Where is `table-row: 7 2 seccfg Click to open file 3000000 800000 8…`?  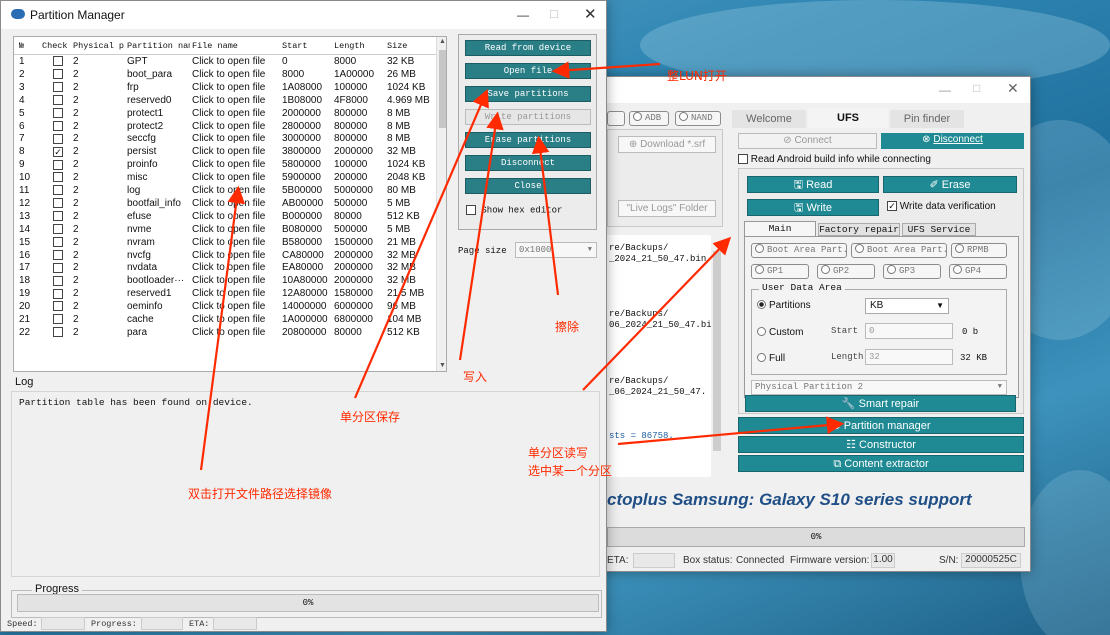
table-row: 7 2 seccfg Click to open file 3000000 800000 8… is located at coordinates (225, 138).